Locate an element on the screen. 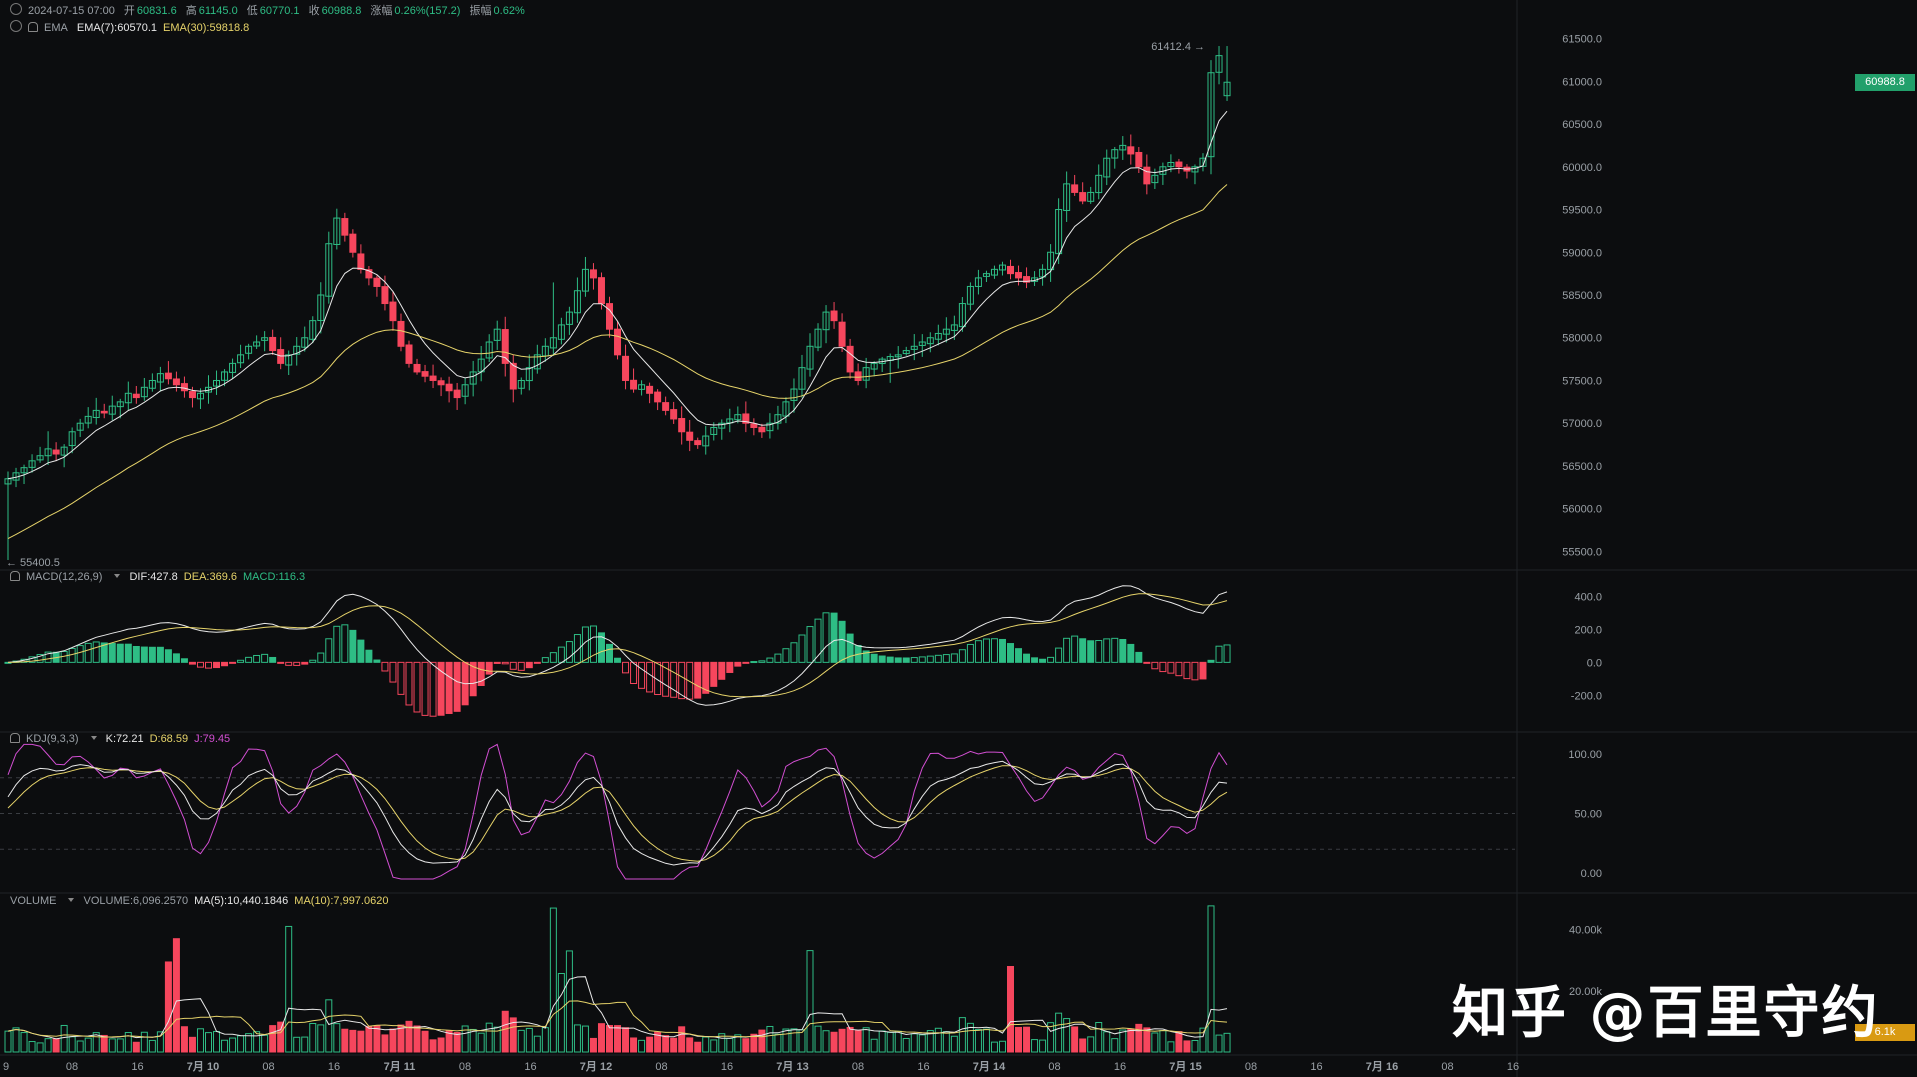 The height and width of the screenshot is (1077, 1917). watermark: 知乎 @百里守约 is located at coordinates (1666, 1013).